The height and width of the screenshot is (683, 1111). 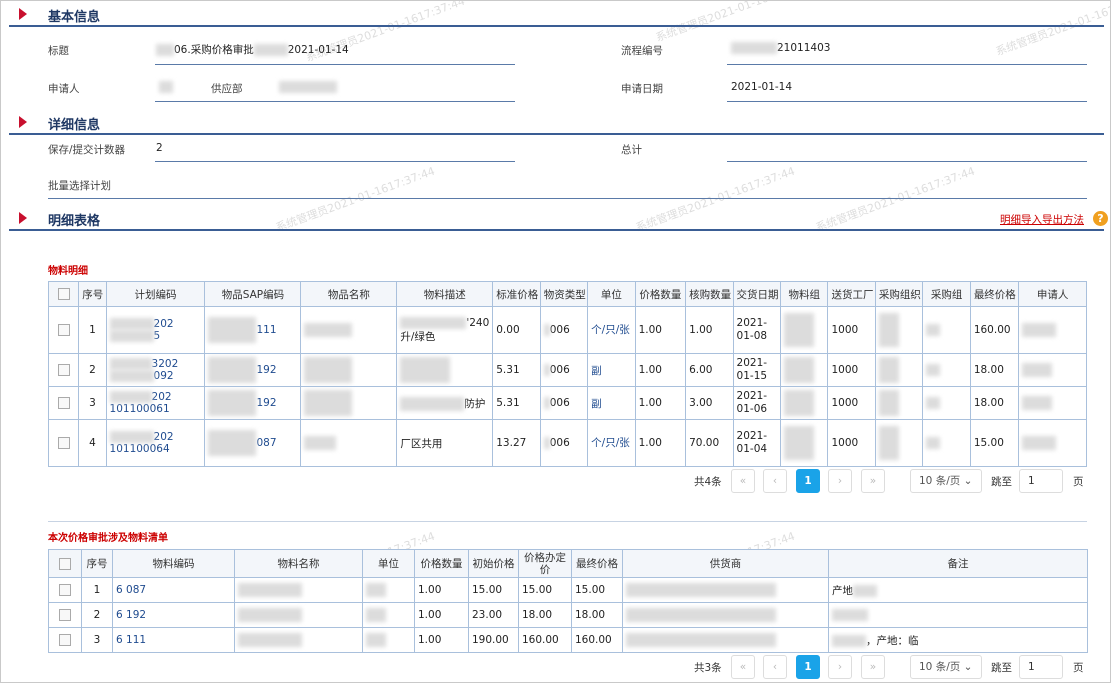 What do you see at coordinates (1078, 482) in the screenshot?
I see `page-unit-label: 页` at bounding box center [1078, 482].